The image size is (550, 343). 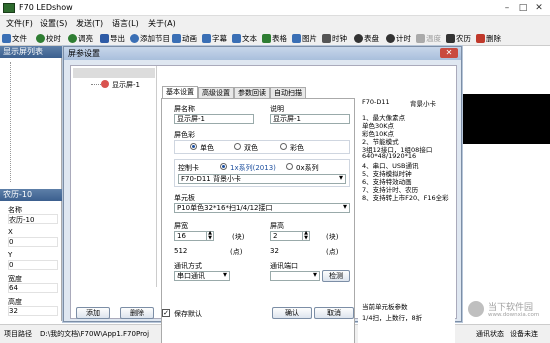 I want to click on maximize-button: □, so click(x=523, y=8).